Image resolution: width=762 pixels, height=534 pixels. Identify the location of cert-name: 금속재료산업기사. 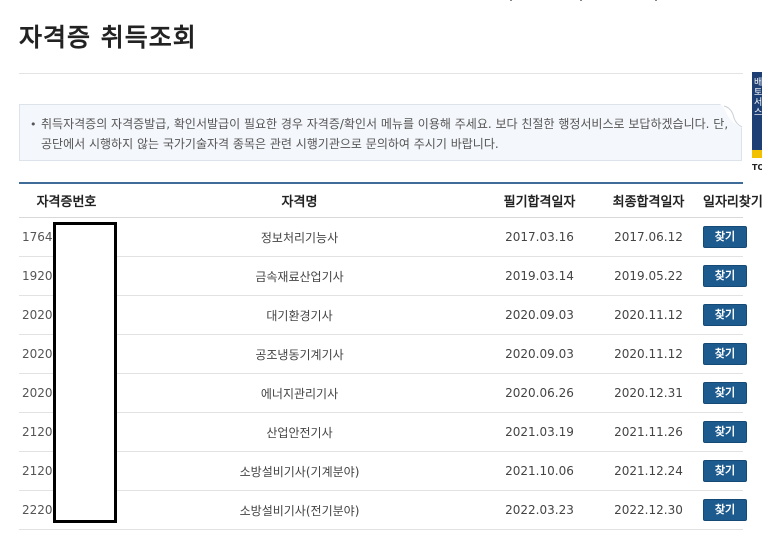
(299, 276).